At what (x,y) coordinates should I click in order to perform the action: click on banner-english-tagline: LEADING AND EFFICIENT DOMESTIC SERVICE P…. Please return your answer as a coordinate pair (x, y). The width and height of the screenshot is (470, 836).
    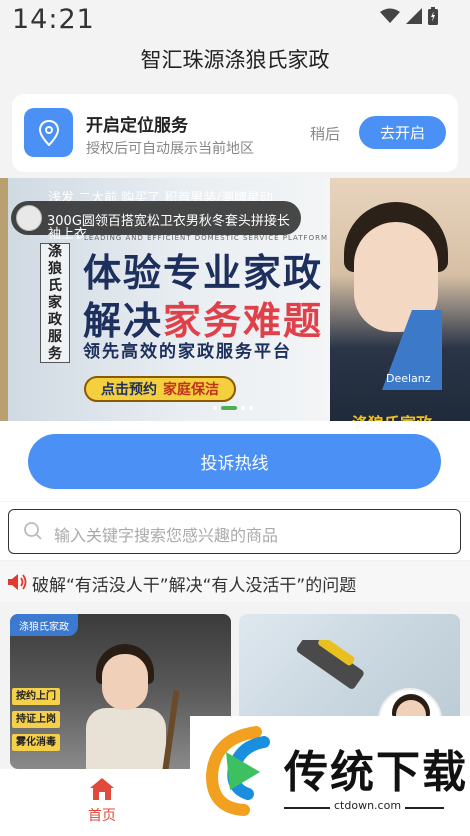
    Looking at the image, I should click on (206, 238).